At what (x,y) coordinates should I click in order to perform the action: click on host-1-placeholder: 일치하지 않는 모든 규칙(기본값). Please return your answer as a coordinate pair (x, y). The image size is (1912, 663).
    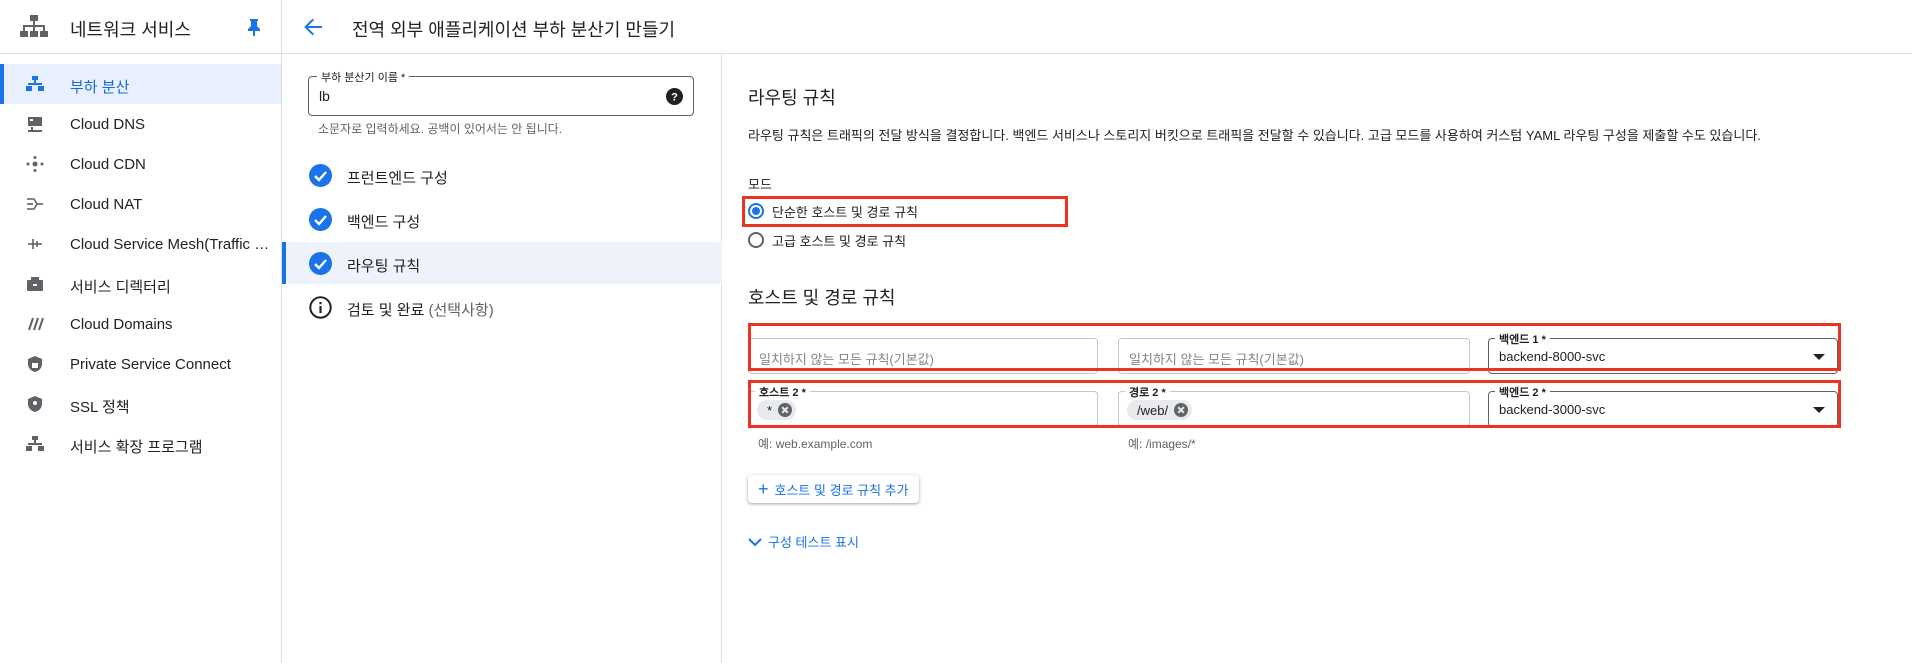
    Looking at the image, I should click on (846, 359).